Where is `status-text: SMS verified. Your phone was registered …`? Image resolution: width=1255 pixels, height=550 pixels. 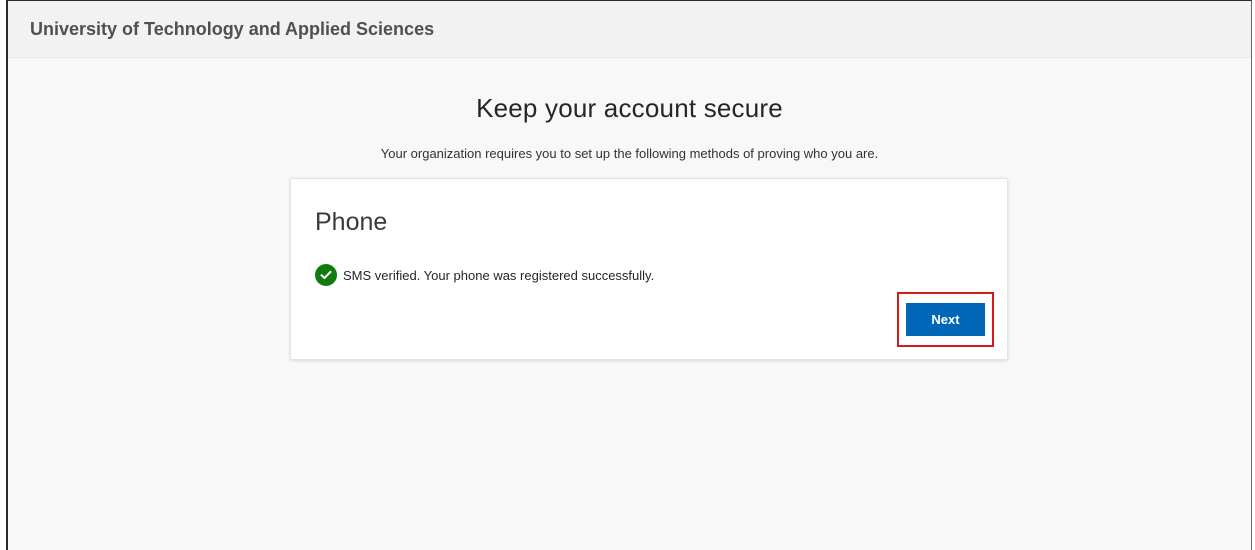
status-text: SMS verified. Your phone was registered … is located at coordinates (499, 275).